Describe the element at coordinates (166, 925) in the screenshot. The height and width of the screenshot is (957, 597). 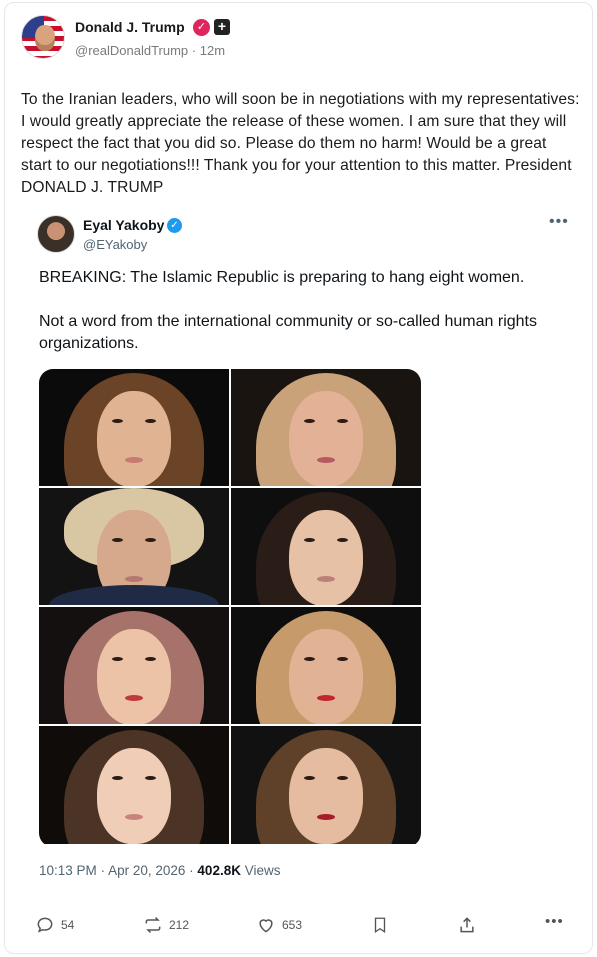
I see `repost-button: 212` at that location.